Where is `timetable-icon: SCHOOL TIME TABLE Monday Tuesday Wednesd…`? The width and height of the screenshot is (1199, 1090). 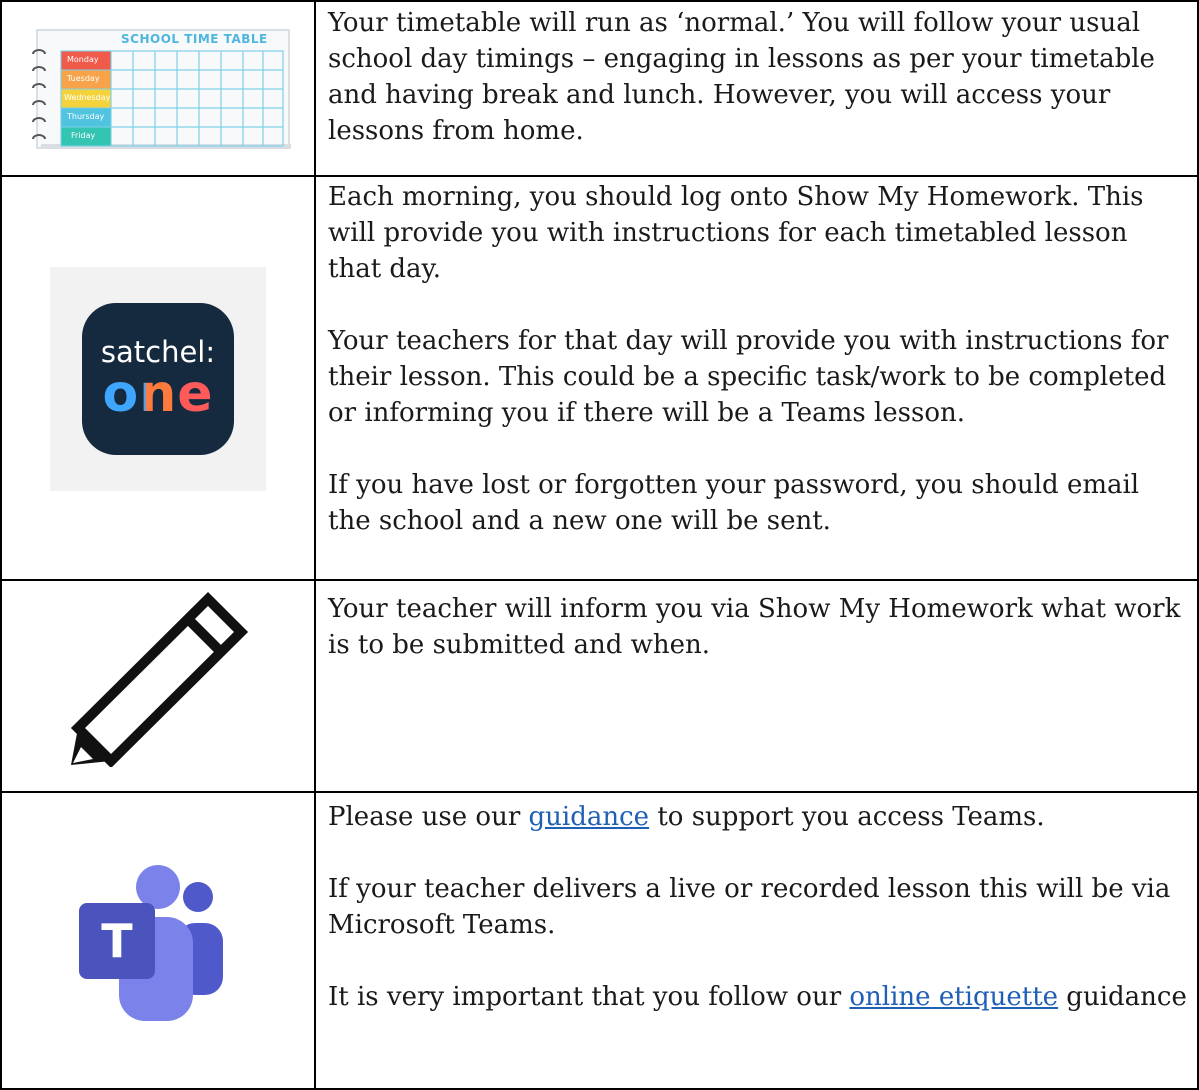
timetable-icon: SCHOOL TIME TABLE Monday Tuesday Wednesd… is located at coordinates (158, 88).